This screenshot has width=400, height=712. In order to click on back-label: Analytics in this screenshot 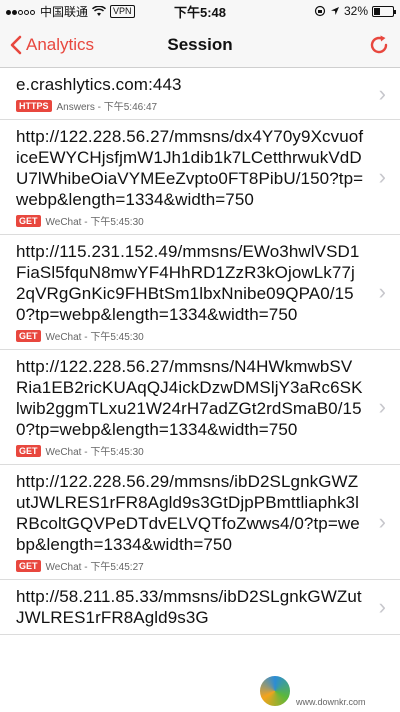, I will do `click(60, 44)`.